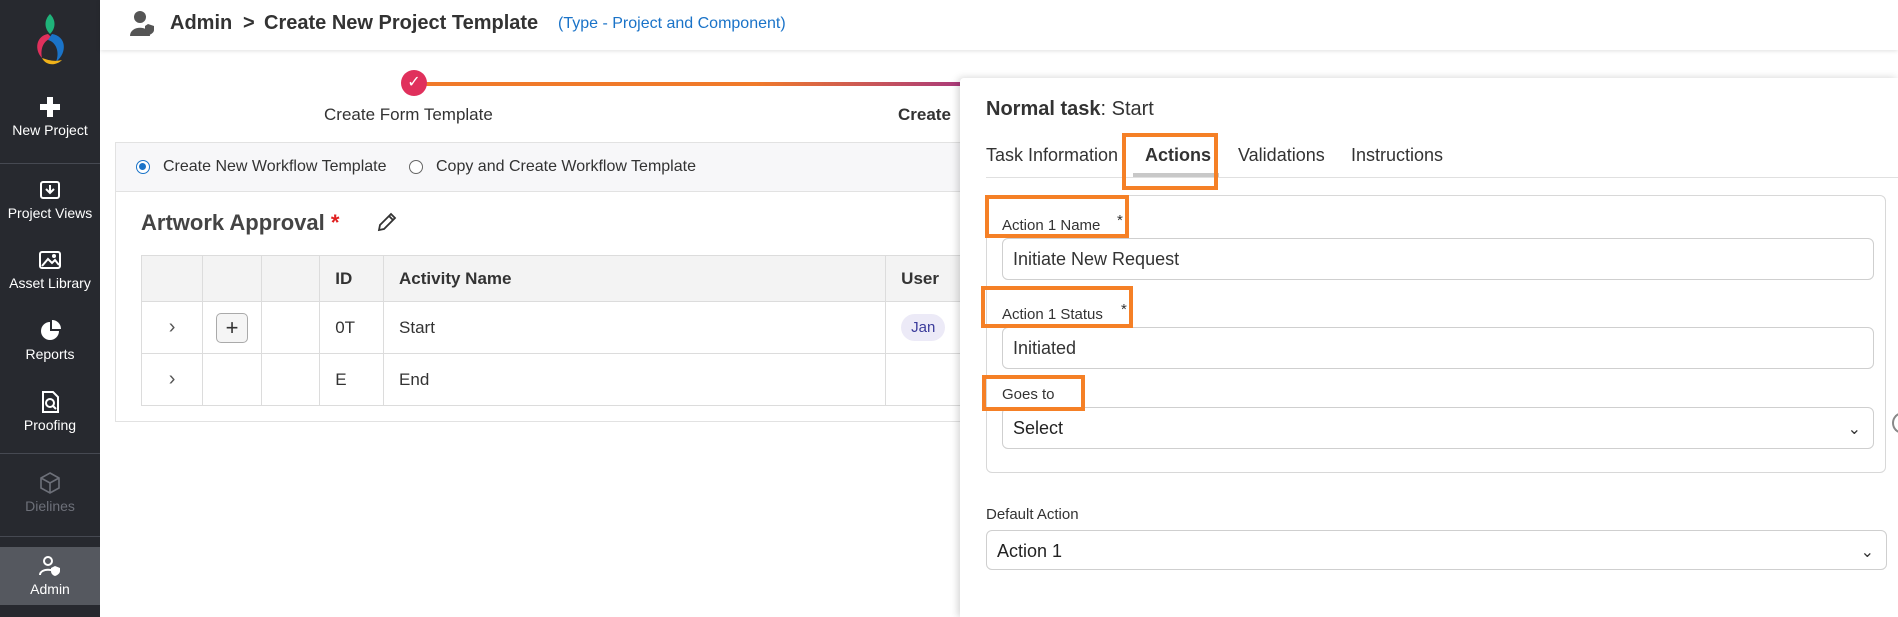 The width and height of the screenshot is (1898, 617). I want to click on sidebar-item-admin: Admin, so click(50, 576).